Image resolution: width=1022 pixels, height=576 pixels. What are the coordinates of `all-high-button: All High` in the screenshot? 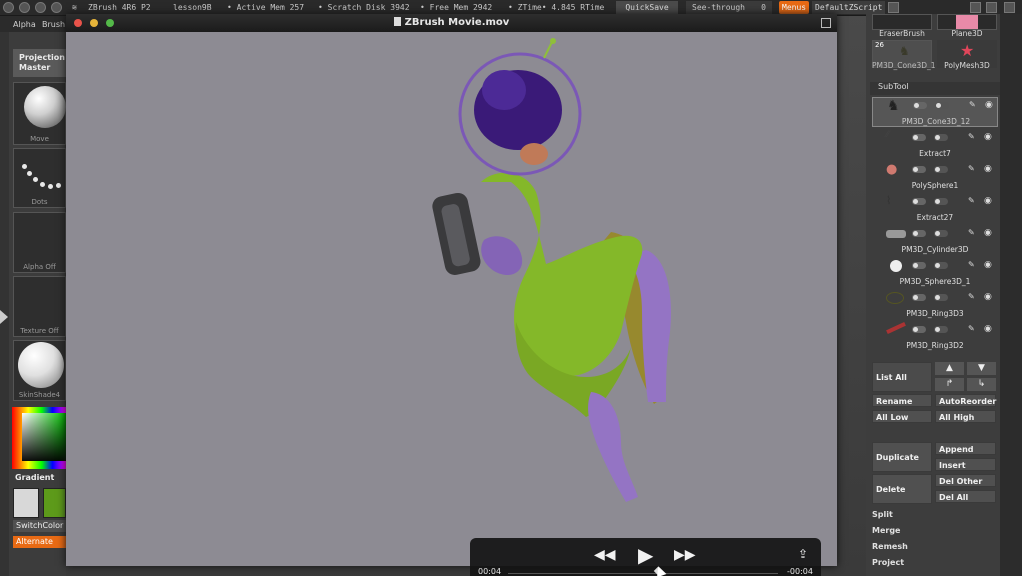 It's located at (965, 416).